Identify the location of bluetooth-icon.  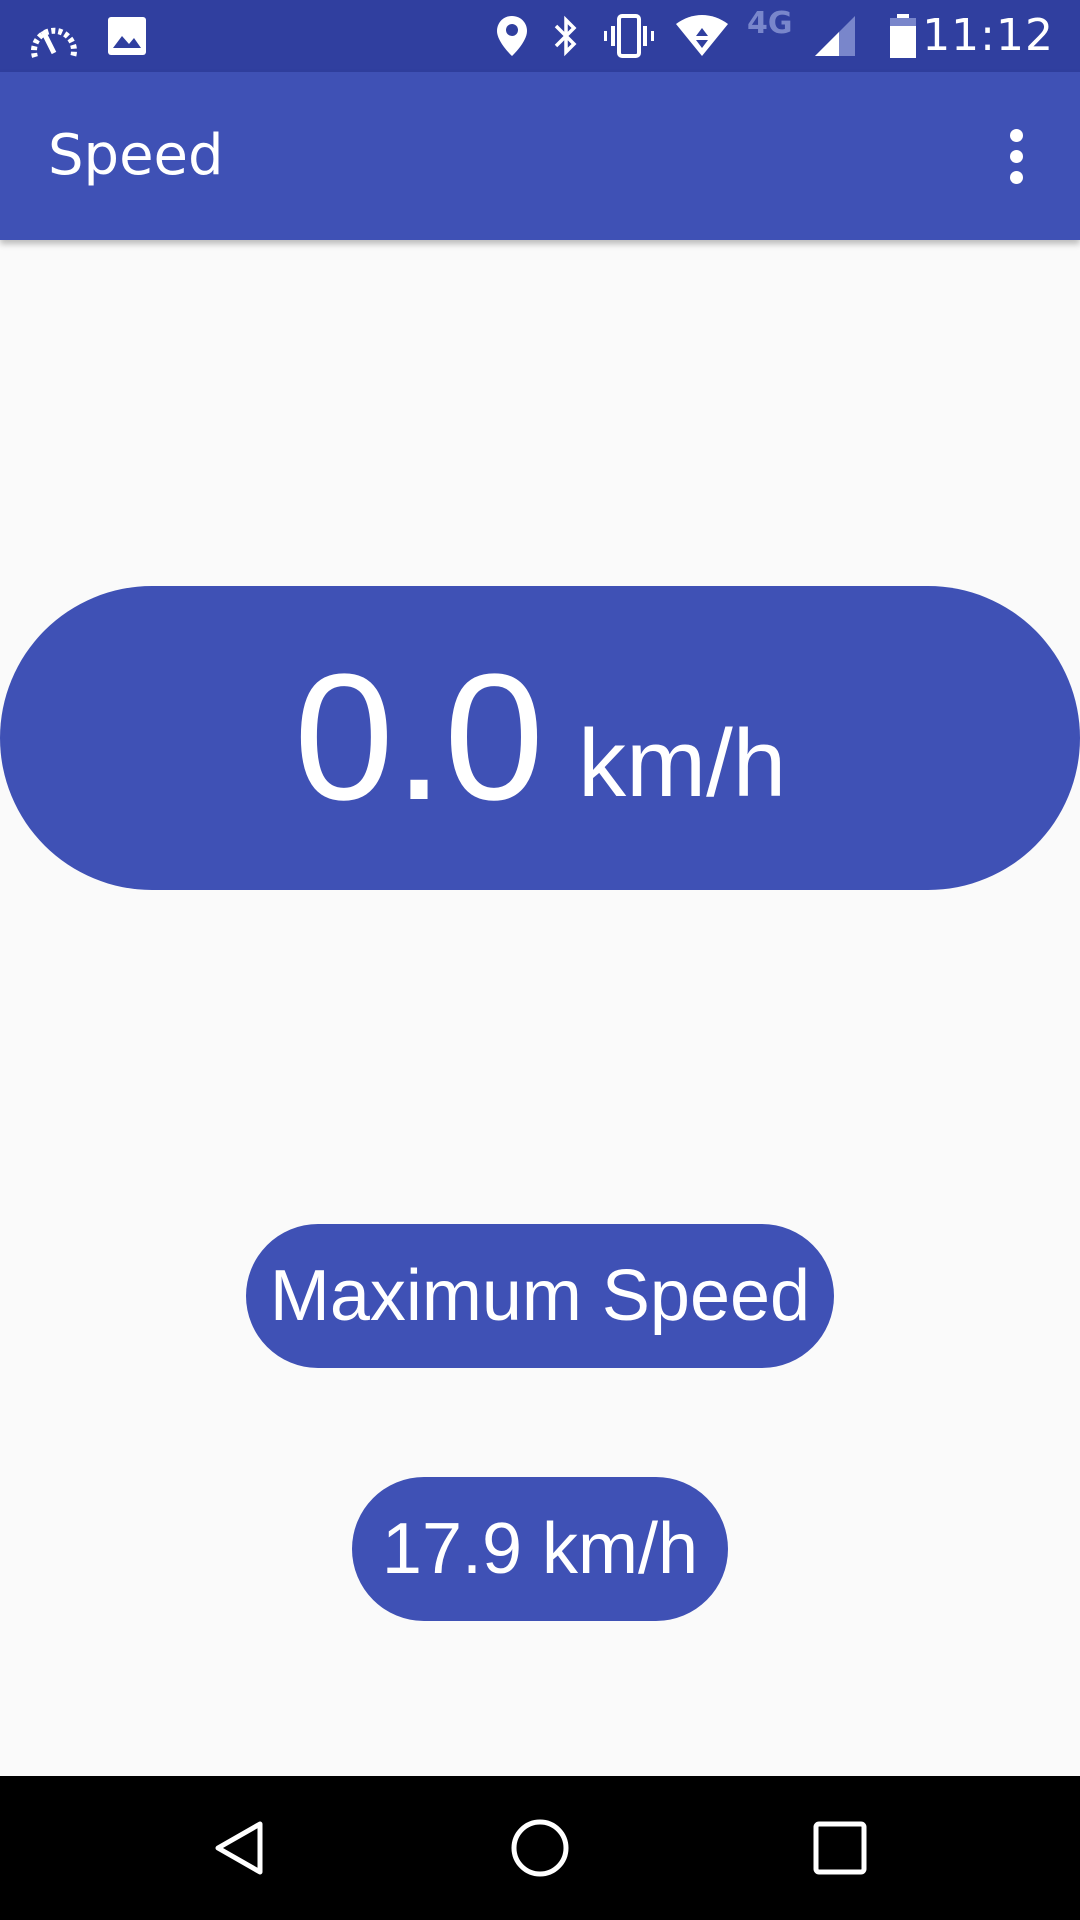
(566, 36).